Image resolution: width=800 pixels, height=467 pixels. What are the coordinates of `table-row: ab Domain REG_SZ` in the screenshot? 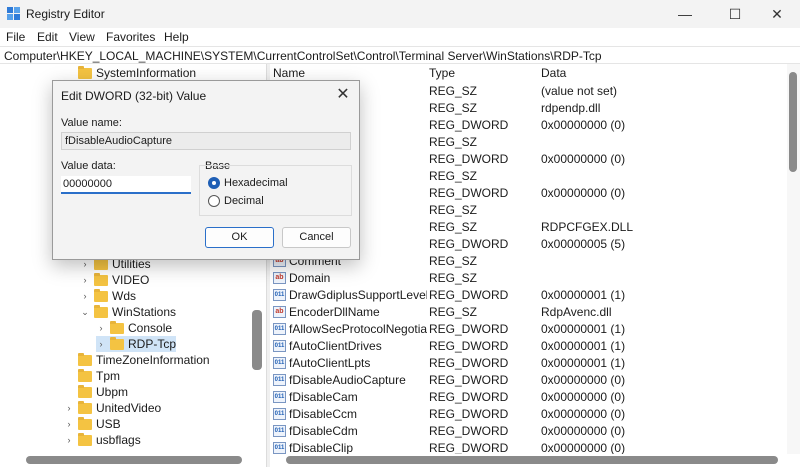 It's located at (530, 278).